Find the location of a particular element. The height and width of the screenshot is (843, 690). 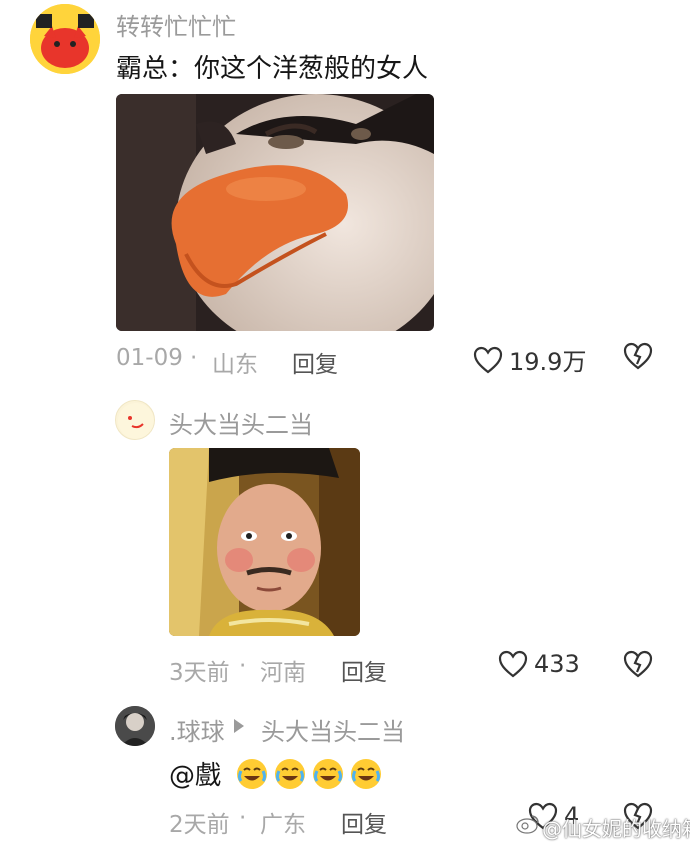

comment-username: .球球 is located at coordinates (197, 729).